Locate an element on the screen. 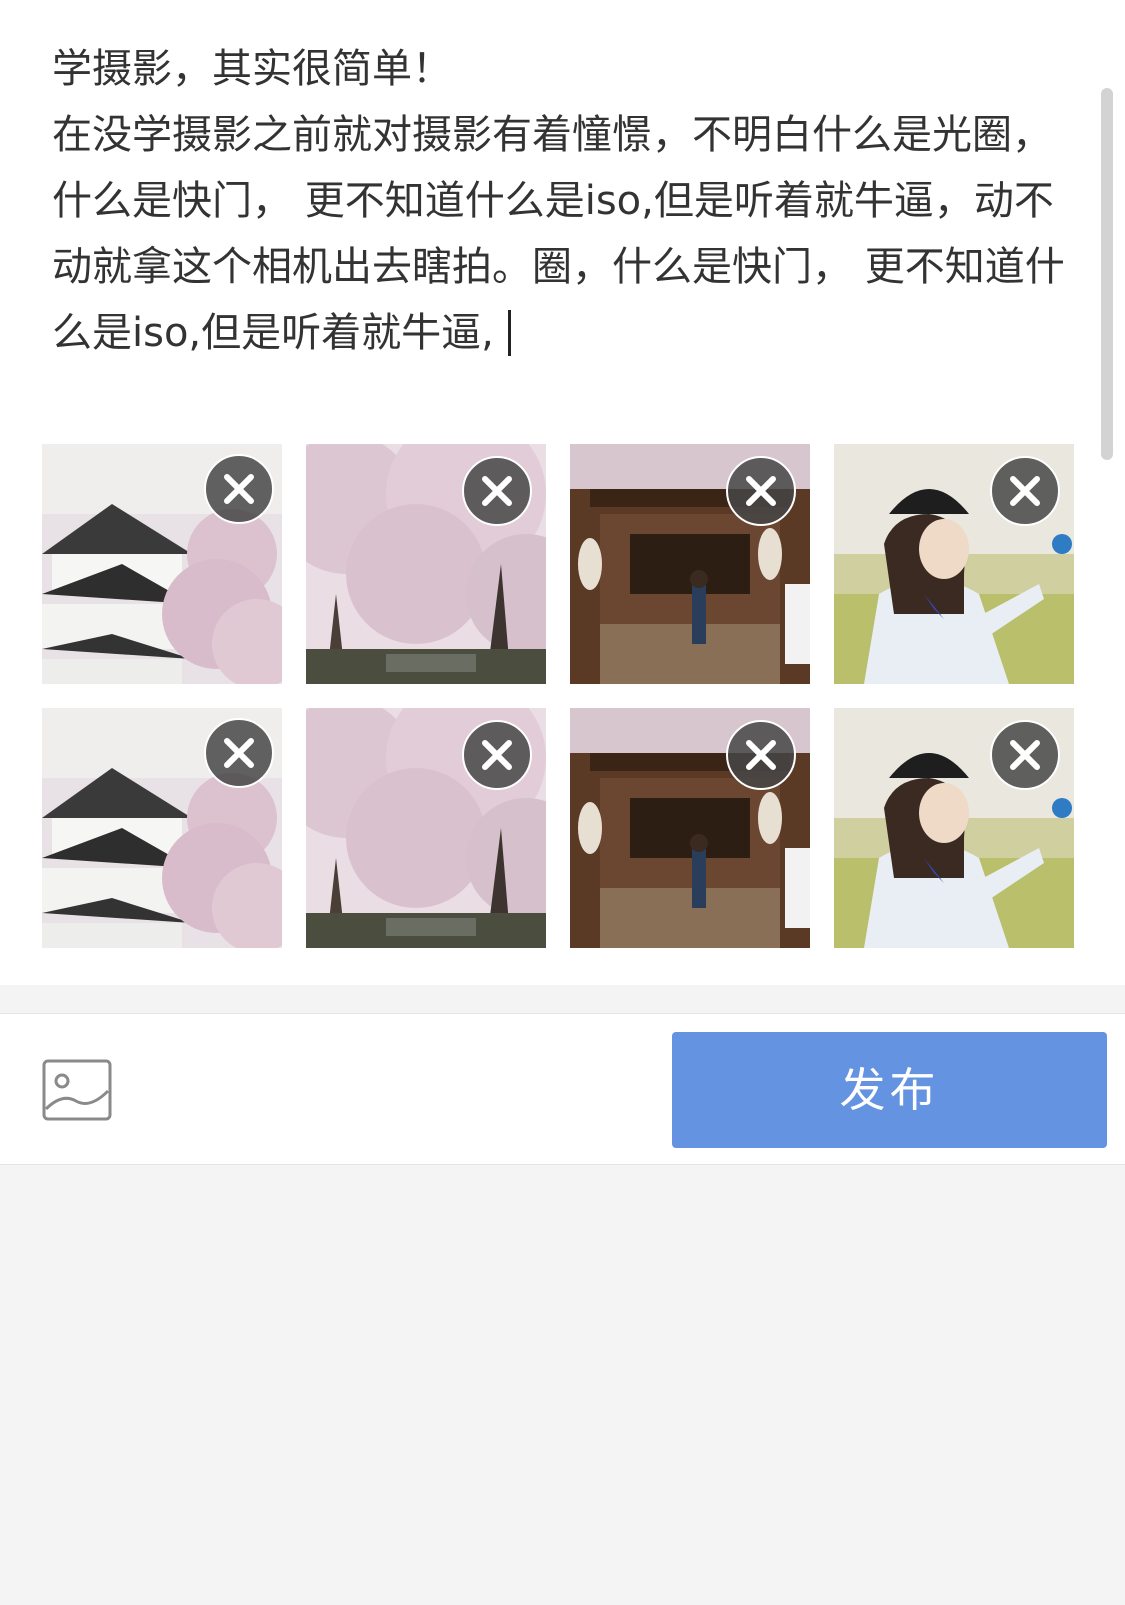 The width and height of the screenshot is (1125, 1605). publish-button: 发布 is located at coordinates (889, 1090).